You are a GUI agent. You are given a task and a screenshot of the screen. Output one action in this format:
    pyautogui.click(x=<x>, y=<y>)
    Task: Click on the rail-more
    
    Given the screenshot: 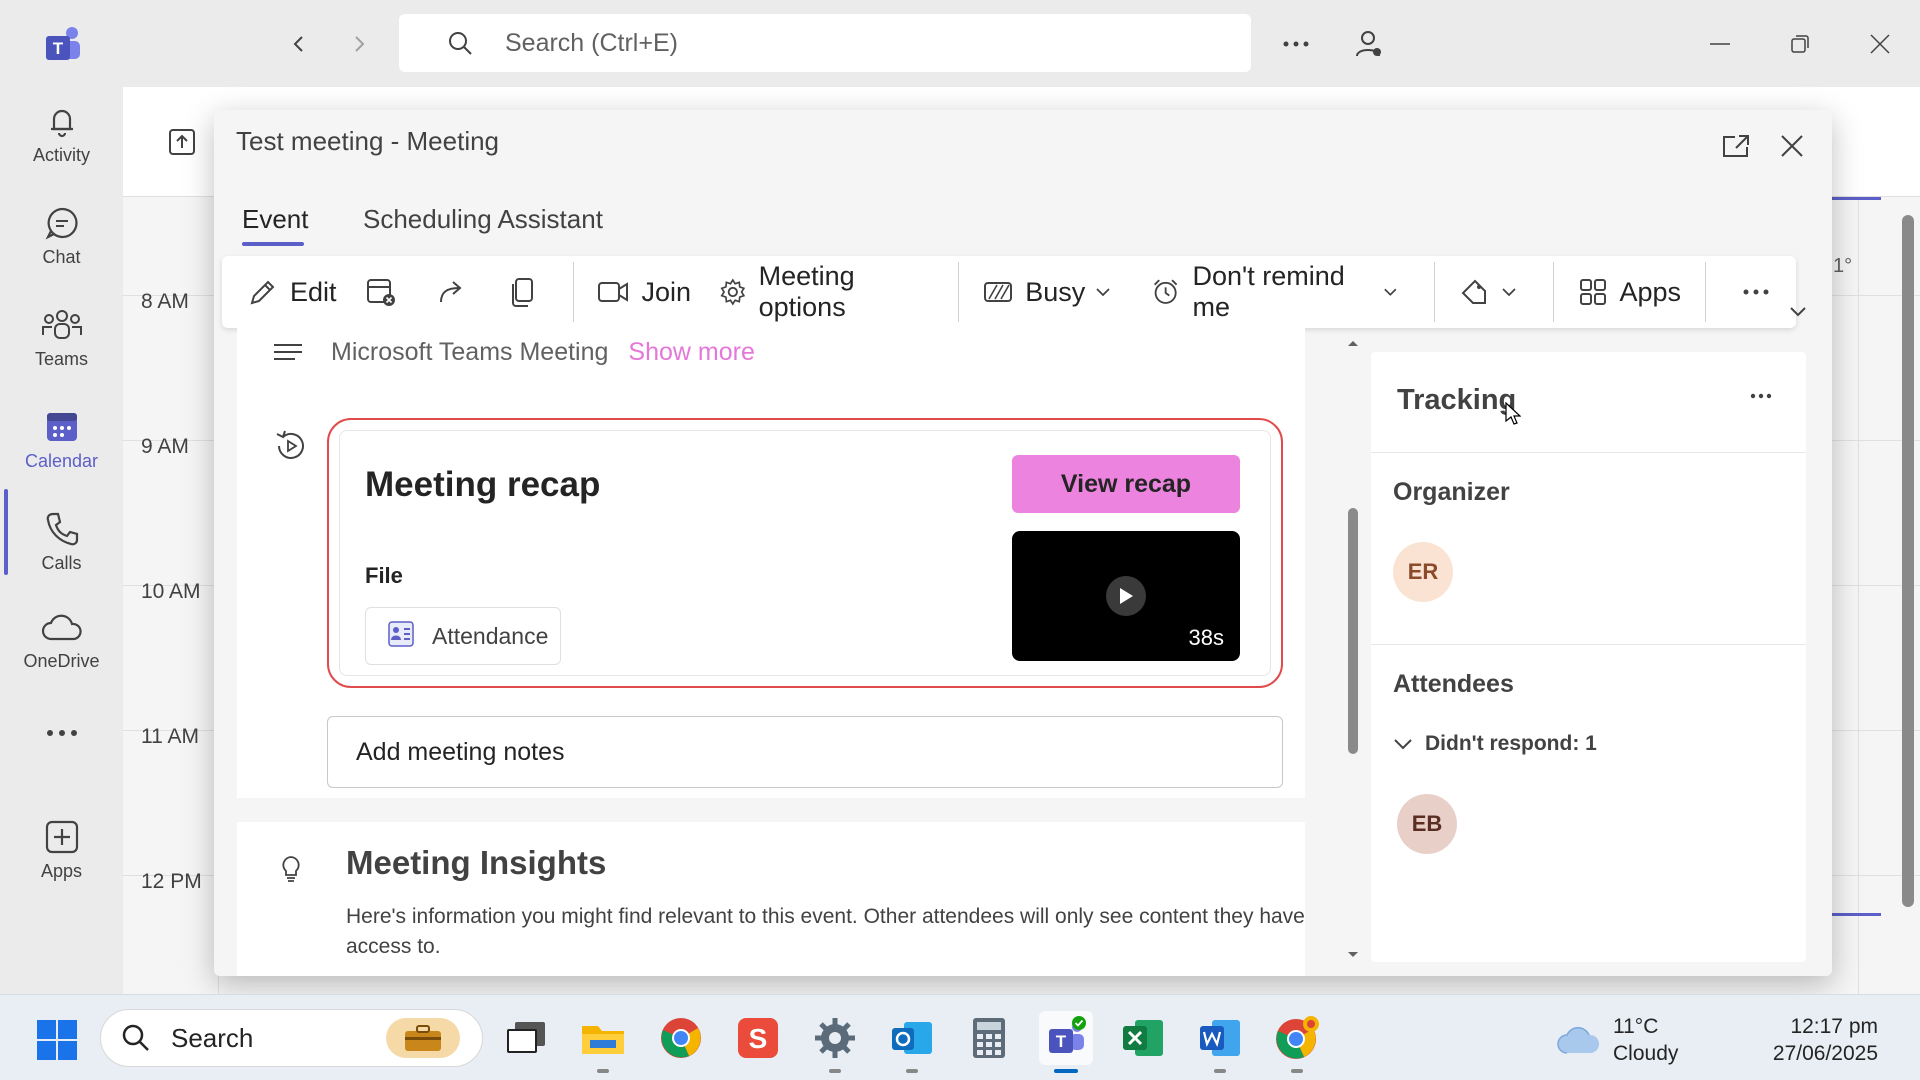 What is the action you would take?
    pyautogui.click(x=61, y=733)
    